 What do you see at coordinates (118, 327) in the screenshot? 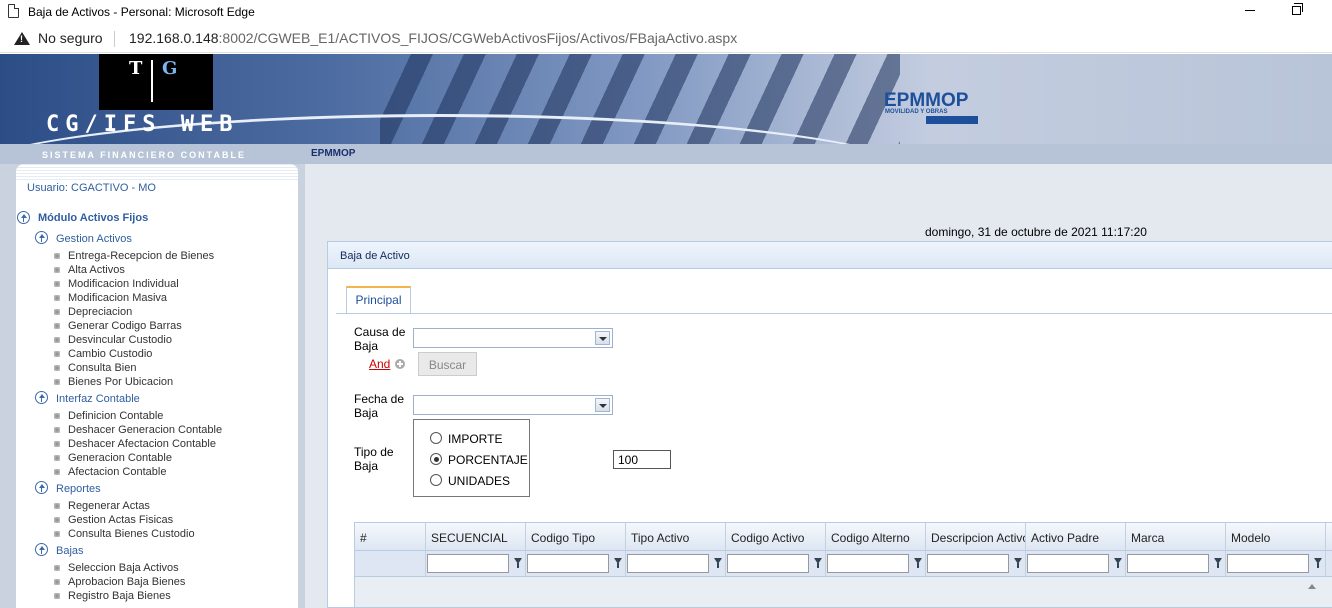
I see `menu-item: Generar Codigo Barras` at bounding box center [118, 327].